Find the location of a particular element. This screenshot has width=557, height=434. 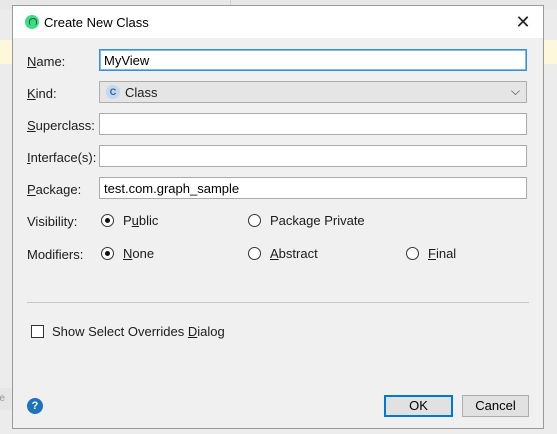

interfaces-input is located at coordinates (313, 156).